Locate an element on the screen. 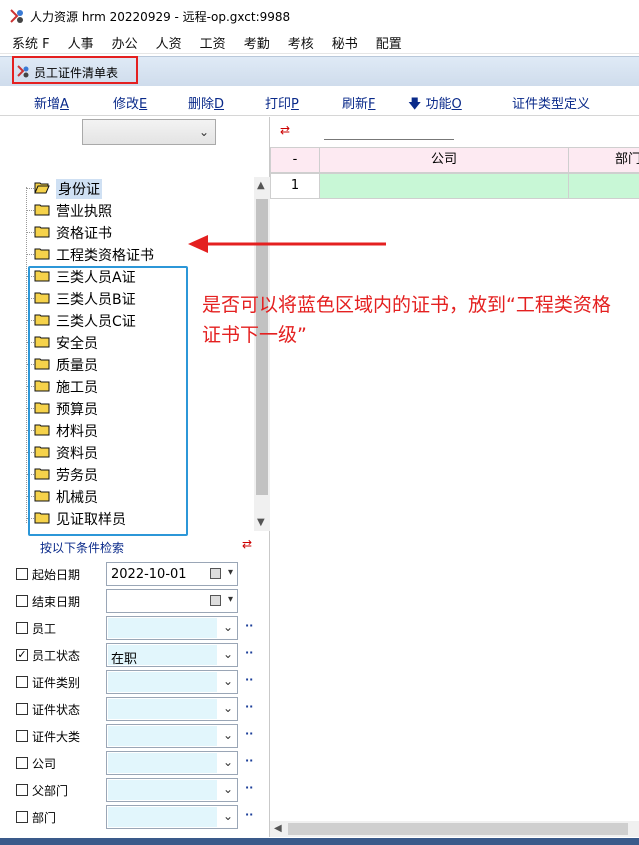  cert-type-definition-button: 证件类型定义 is located at coordinates (551, 102).